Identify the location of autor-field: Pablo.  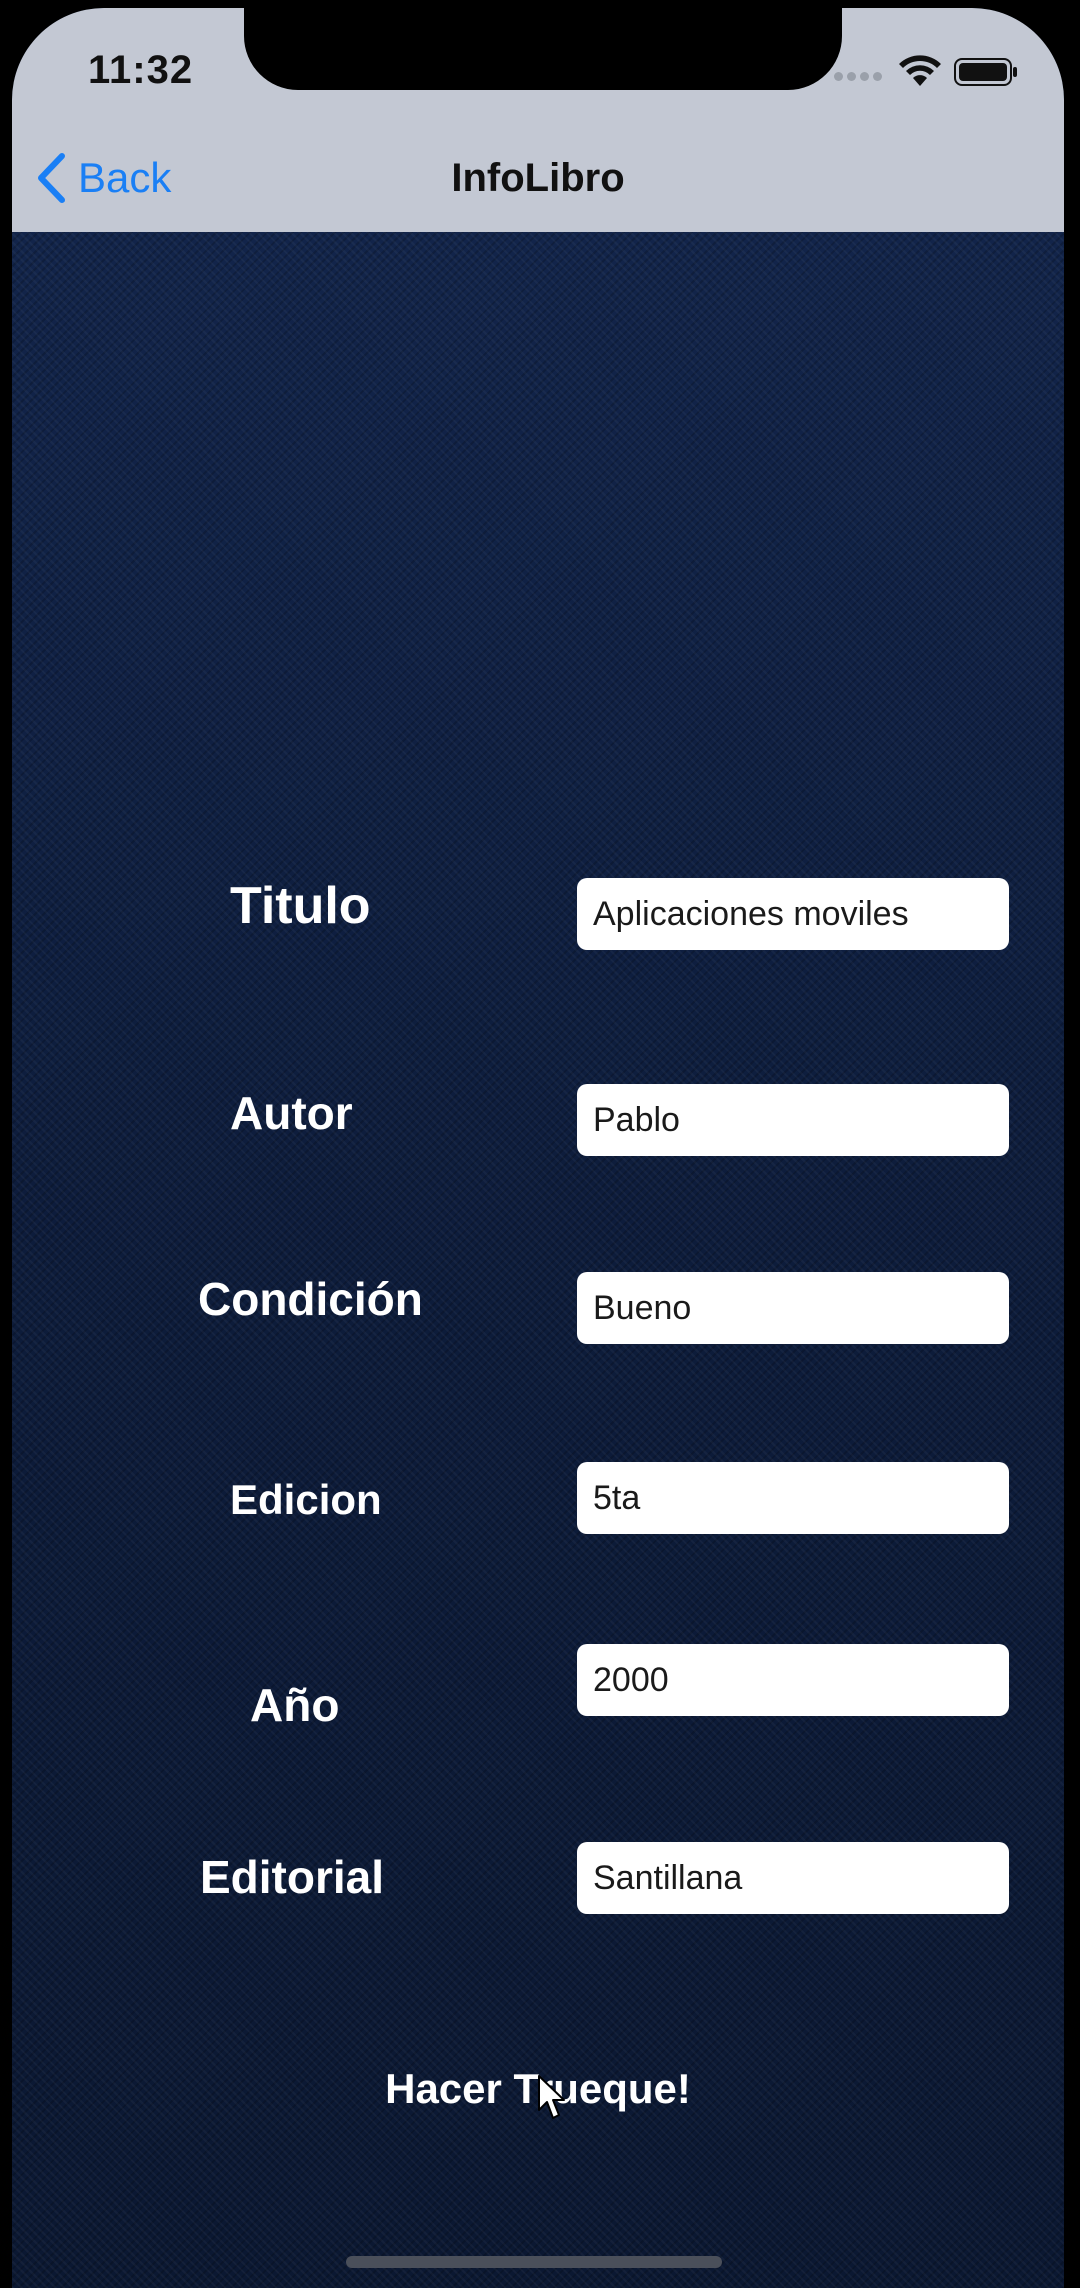
(793, 1120).